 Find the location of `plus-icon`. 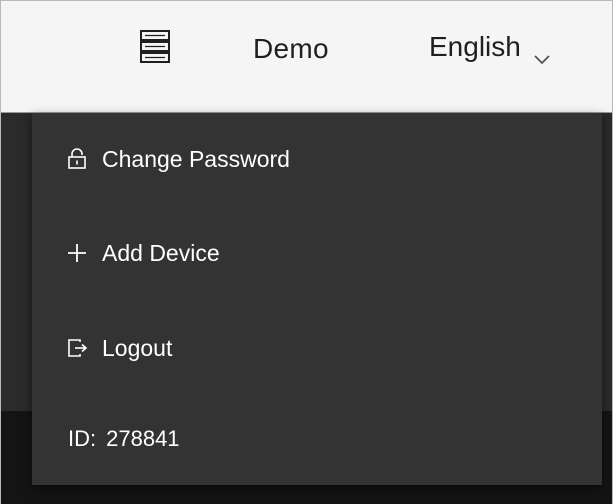

plus-icon is located at coordinates (77, 253).